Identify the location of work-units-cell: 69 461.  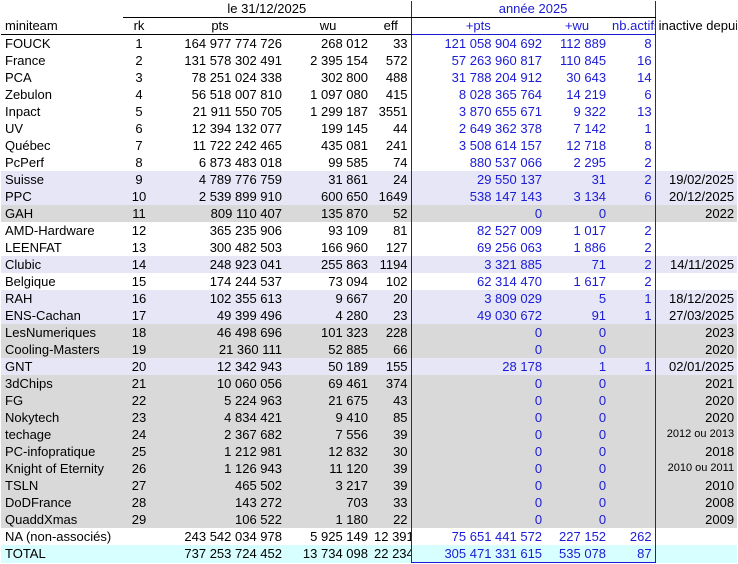
(328, 383).